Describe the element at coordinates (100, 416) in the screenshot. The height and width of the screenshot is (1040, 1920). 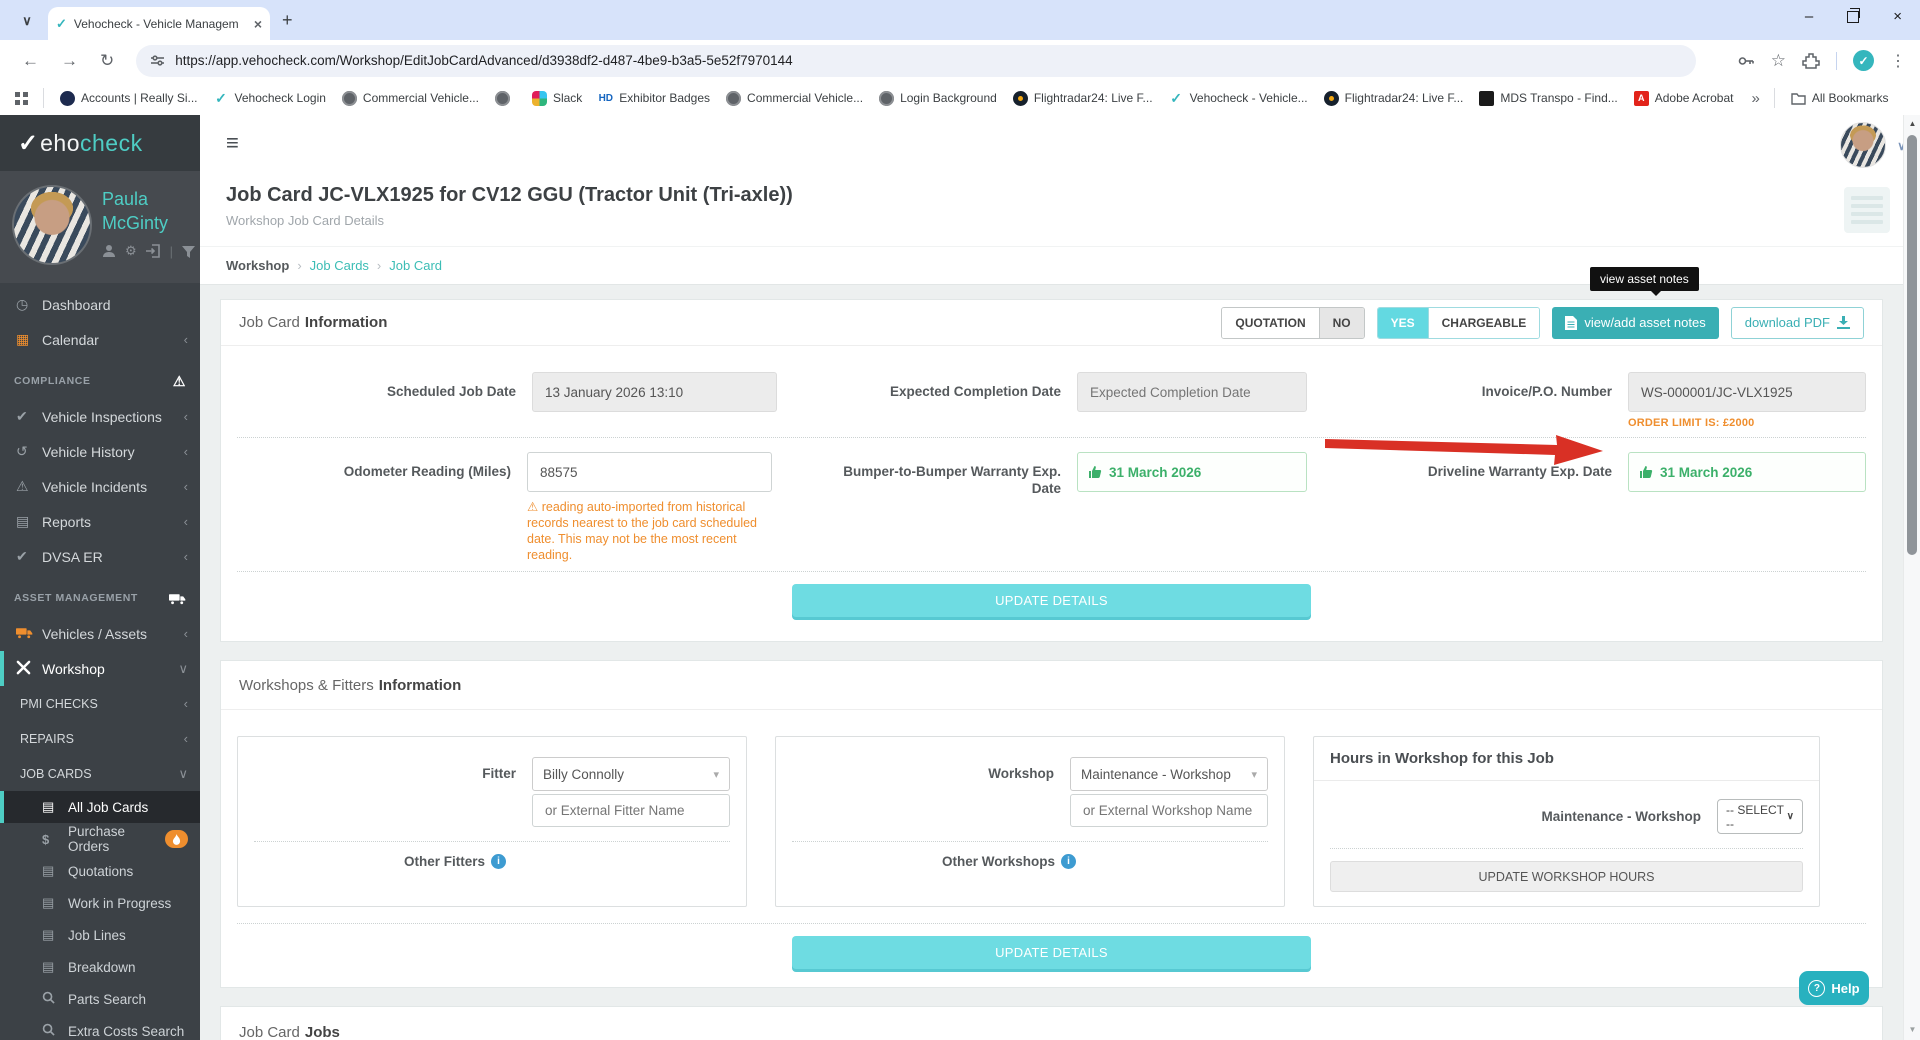
I see `sidebar-item-vehicle-inspections: ✔ Vehicle Inspections ‹` at that location.